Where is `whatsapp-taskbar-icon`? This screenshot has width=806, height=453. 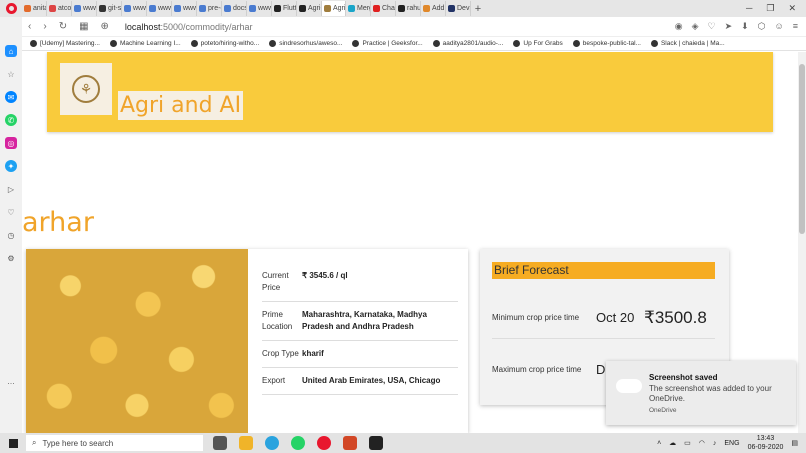 whatsapp-taskbar-icon is located at coordinates (298, 443).